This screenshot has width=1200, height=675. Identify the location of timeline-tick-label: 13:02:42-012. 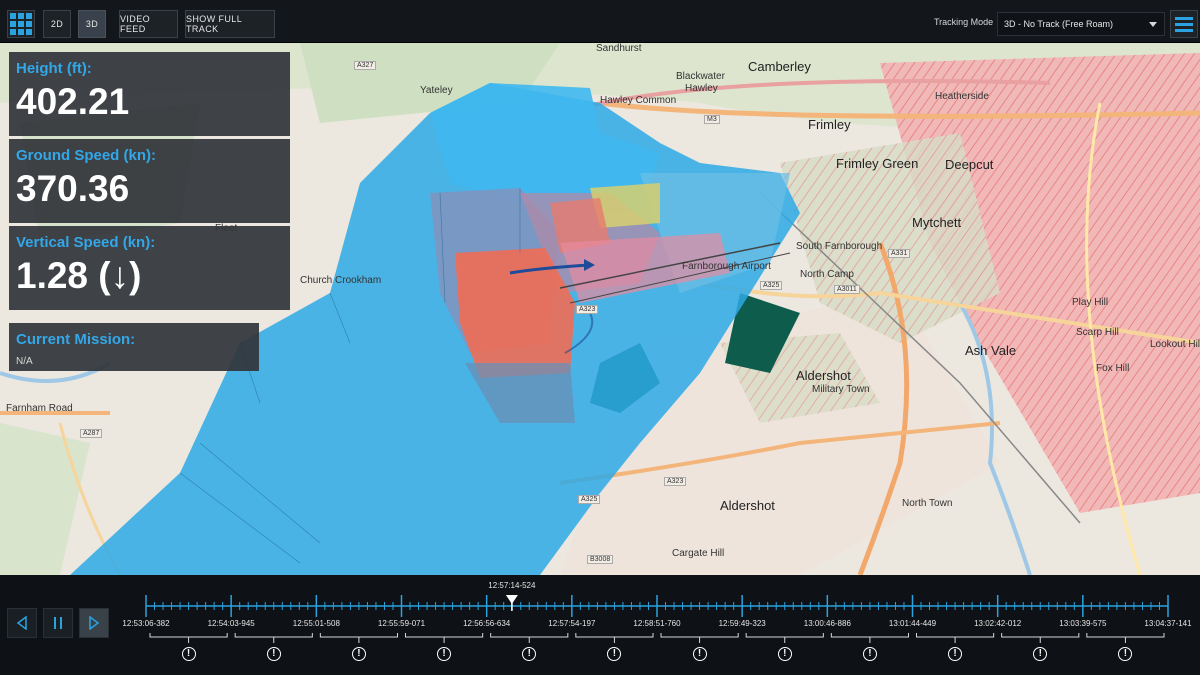
(998, 623).